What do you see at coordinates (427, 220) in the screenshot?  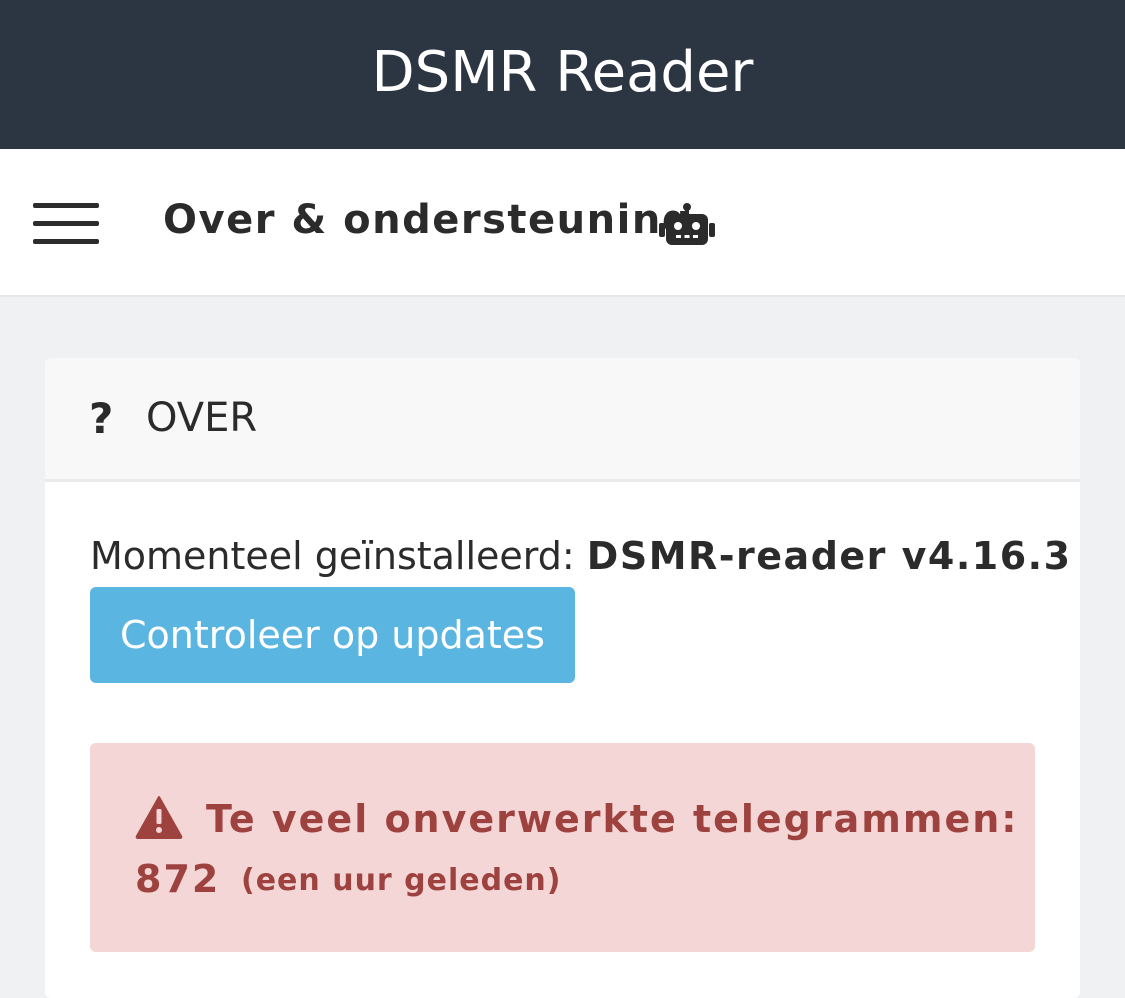 I see `page-title: Over & ondersteuning` at bounding box center [427, 220].